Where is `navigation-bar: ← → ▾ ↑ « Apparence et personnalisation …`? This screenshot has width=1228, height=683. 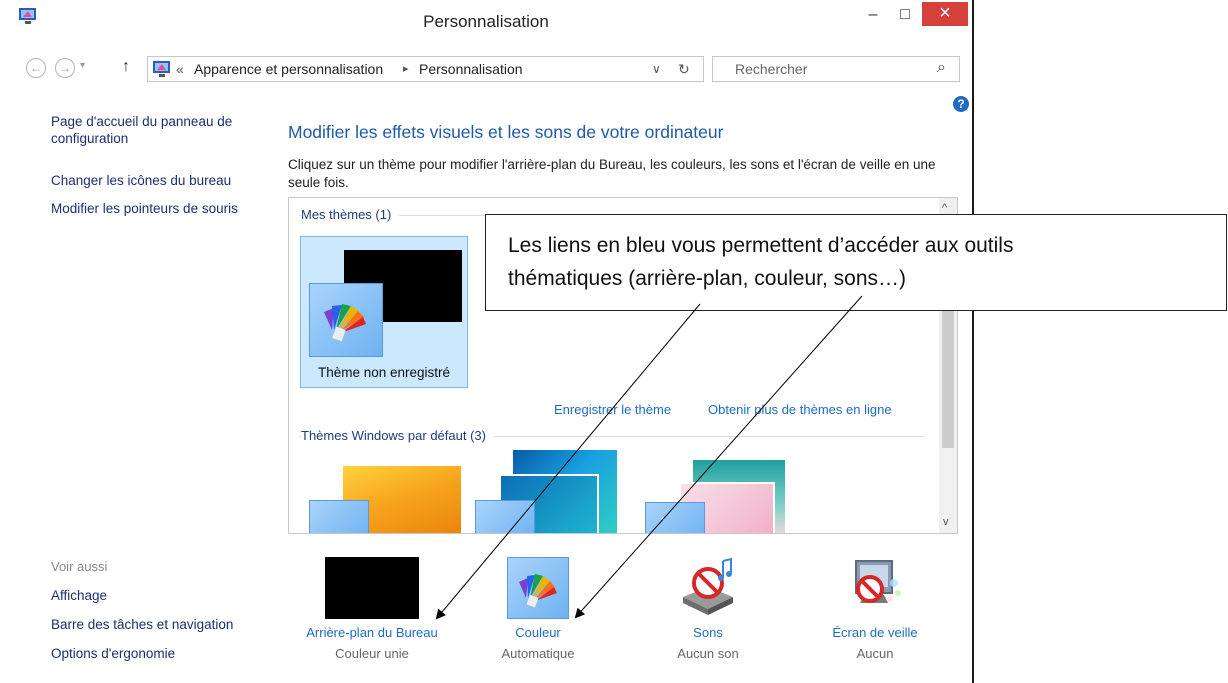
navigation-bar: ← → ▾ ↑ « Apparence et personnalisation … is located at coordinates (486, 69).